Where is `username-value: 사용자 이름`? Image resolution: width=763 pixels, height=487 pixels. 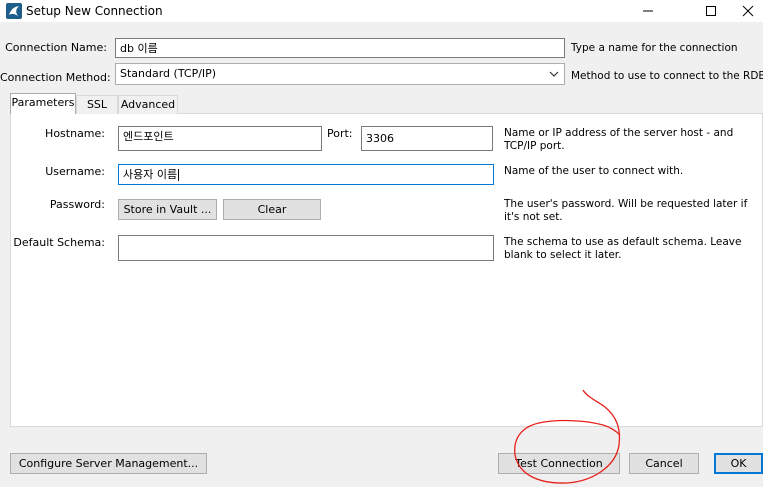 username-value: 사용자 이름 is located at coordinates (150, 174).